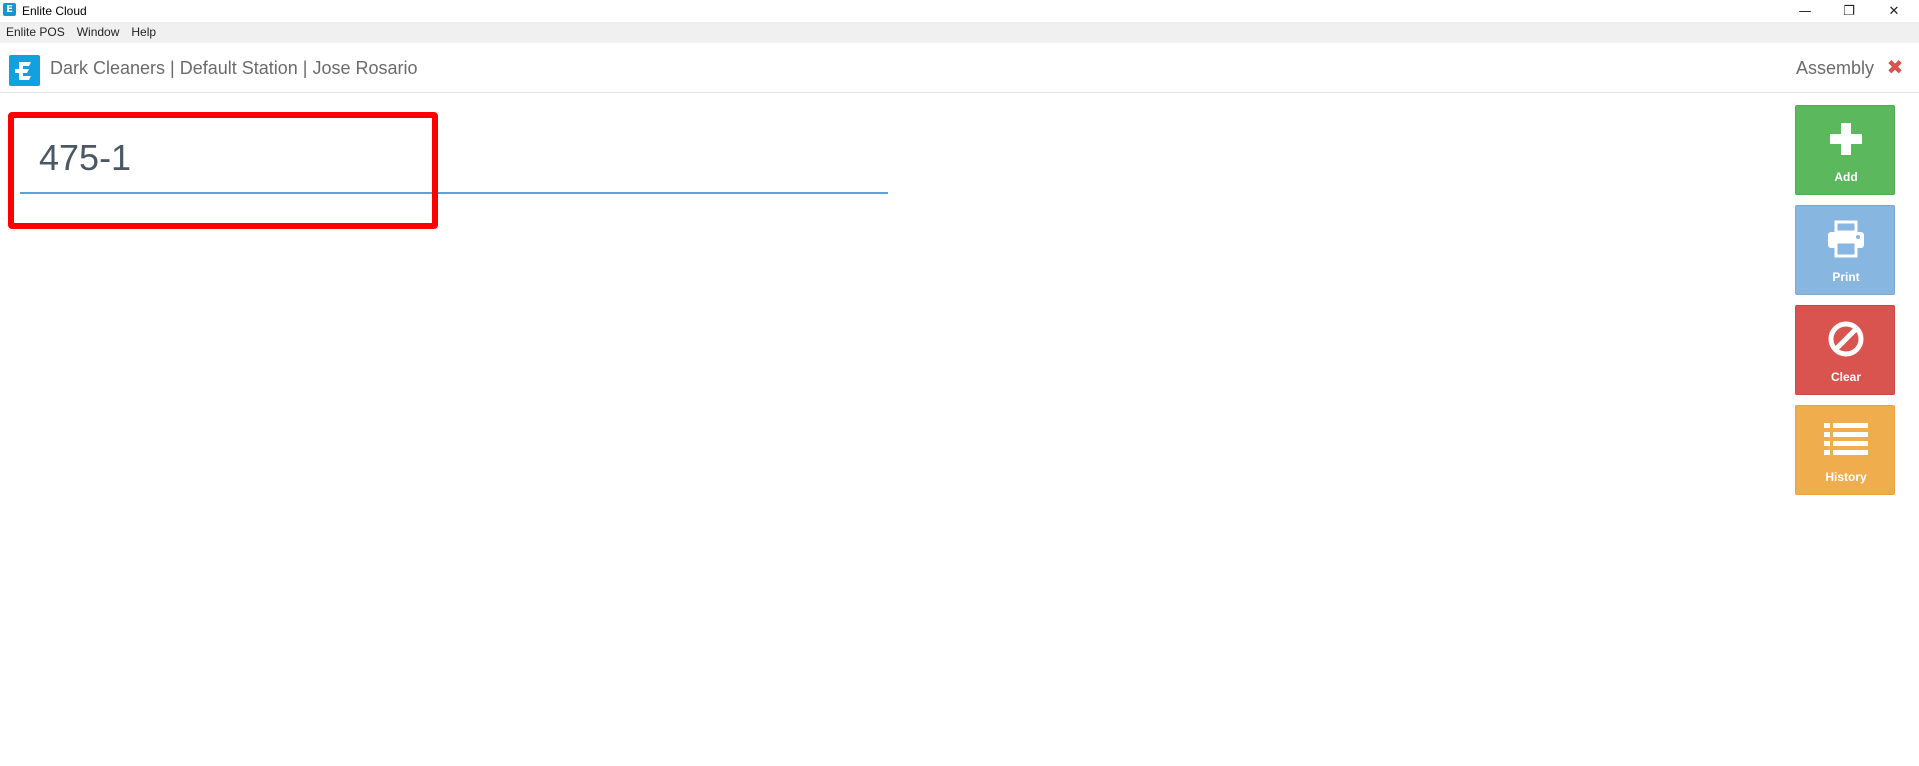 This screenshot has height=766, width=1919. Describe the element at coordinates (1846, 339) in the screenshot. I see `ban-icon` at that location.